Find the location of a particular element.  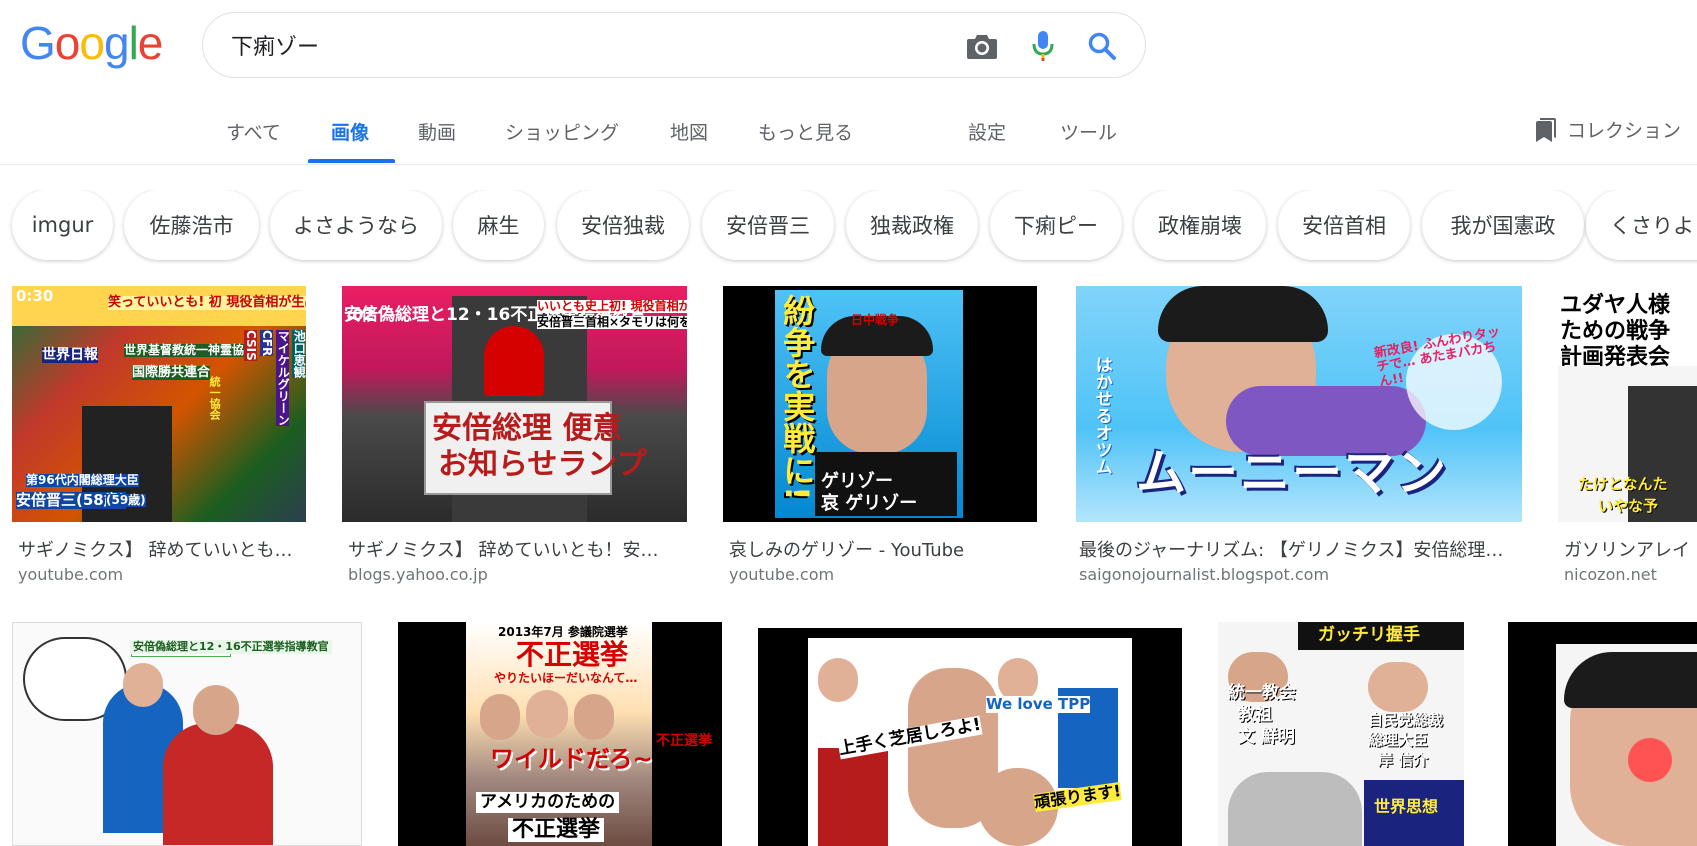

tab-more: もっと見る is located at coordinates (805, 131).